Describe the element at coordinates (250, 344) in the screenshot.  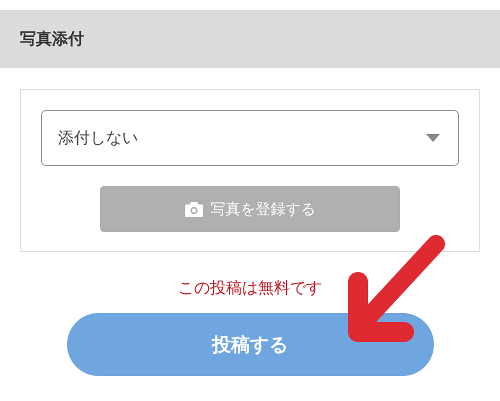
I see `post-button: 投稿する` at that location.